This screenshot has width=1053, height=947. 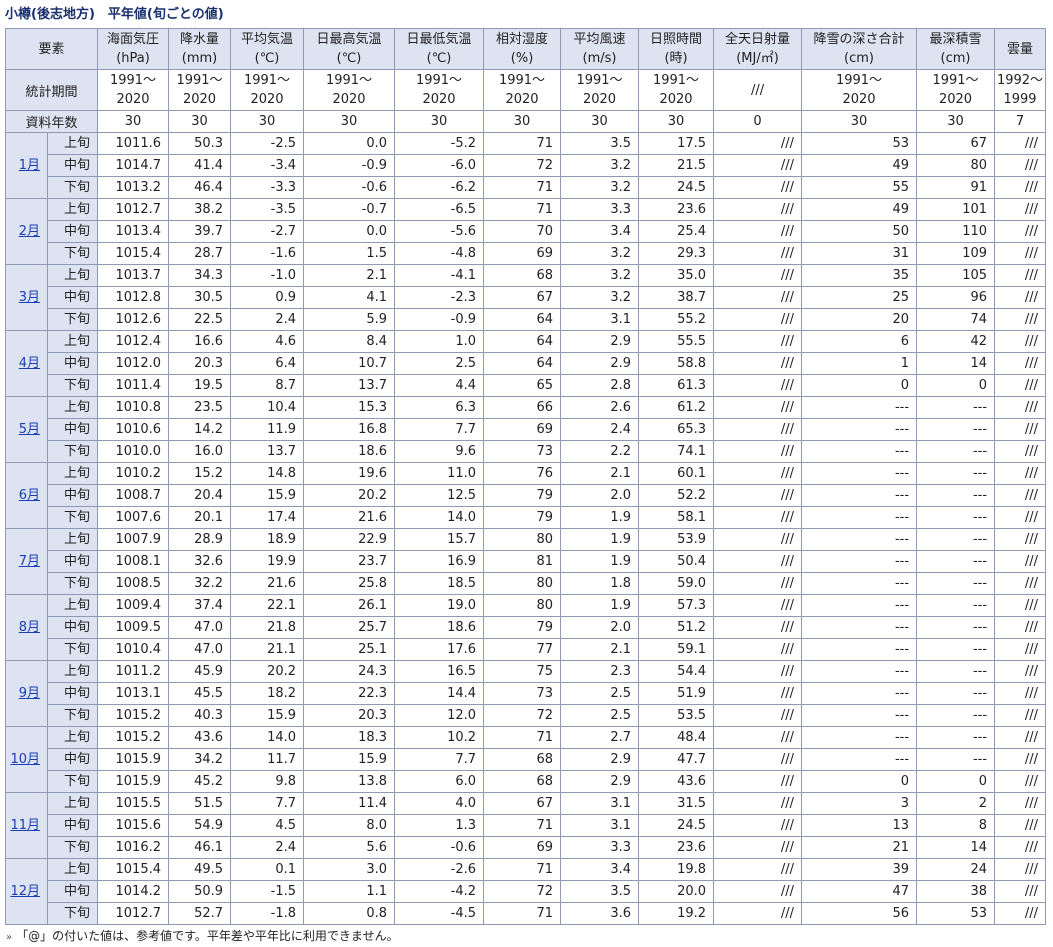 I want to click on data-cell: 0.9, so click(x=267, y=297).